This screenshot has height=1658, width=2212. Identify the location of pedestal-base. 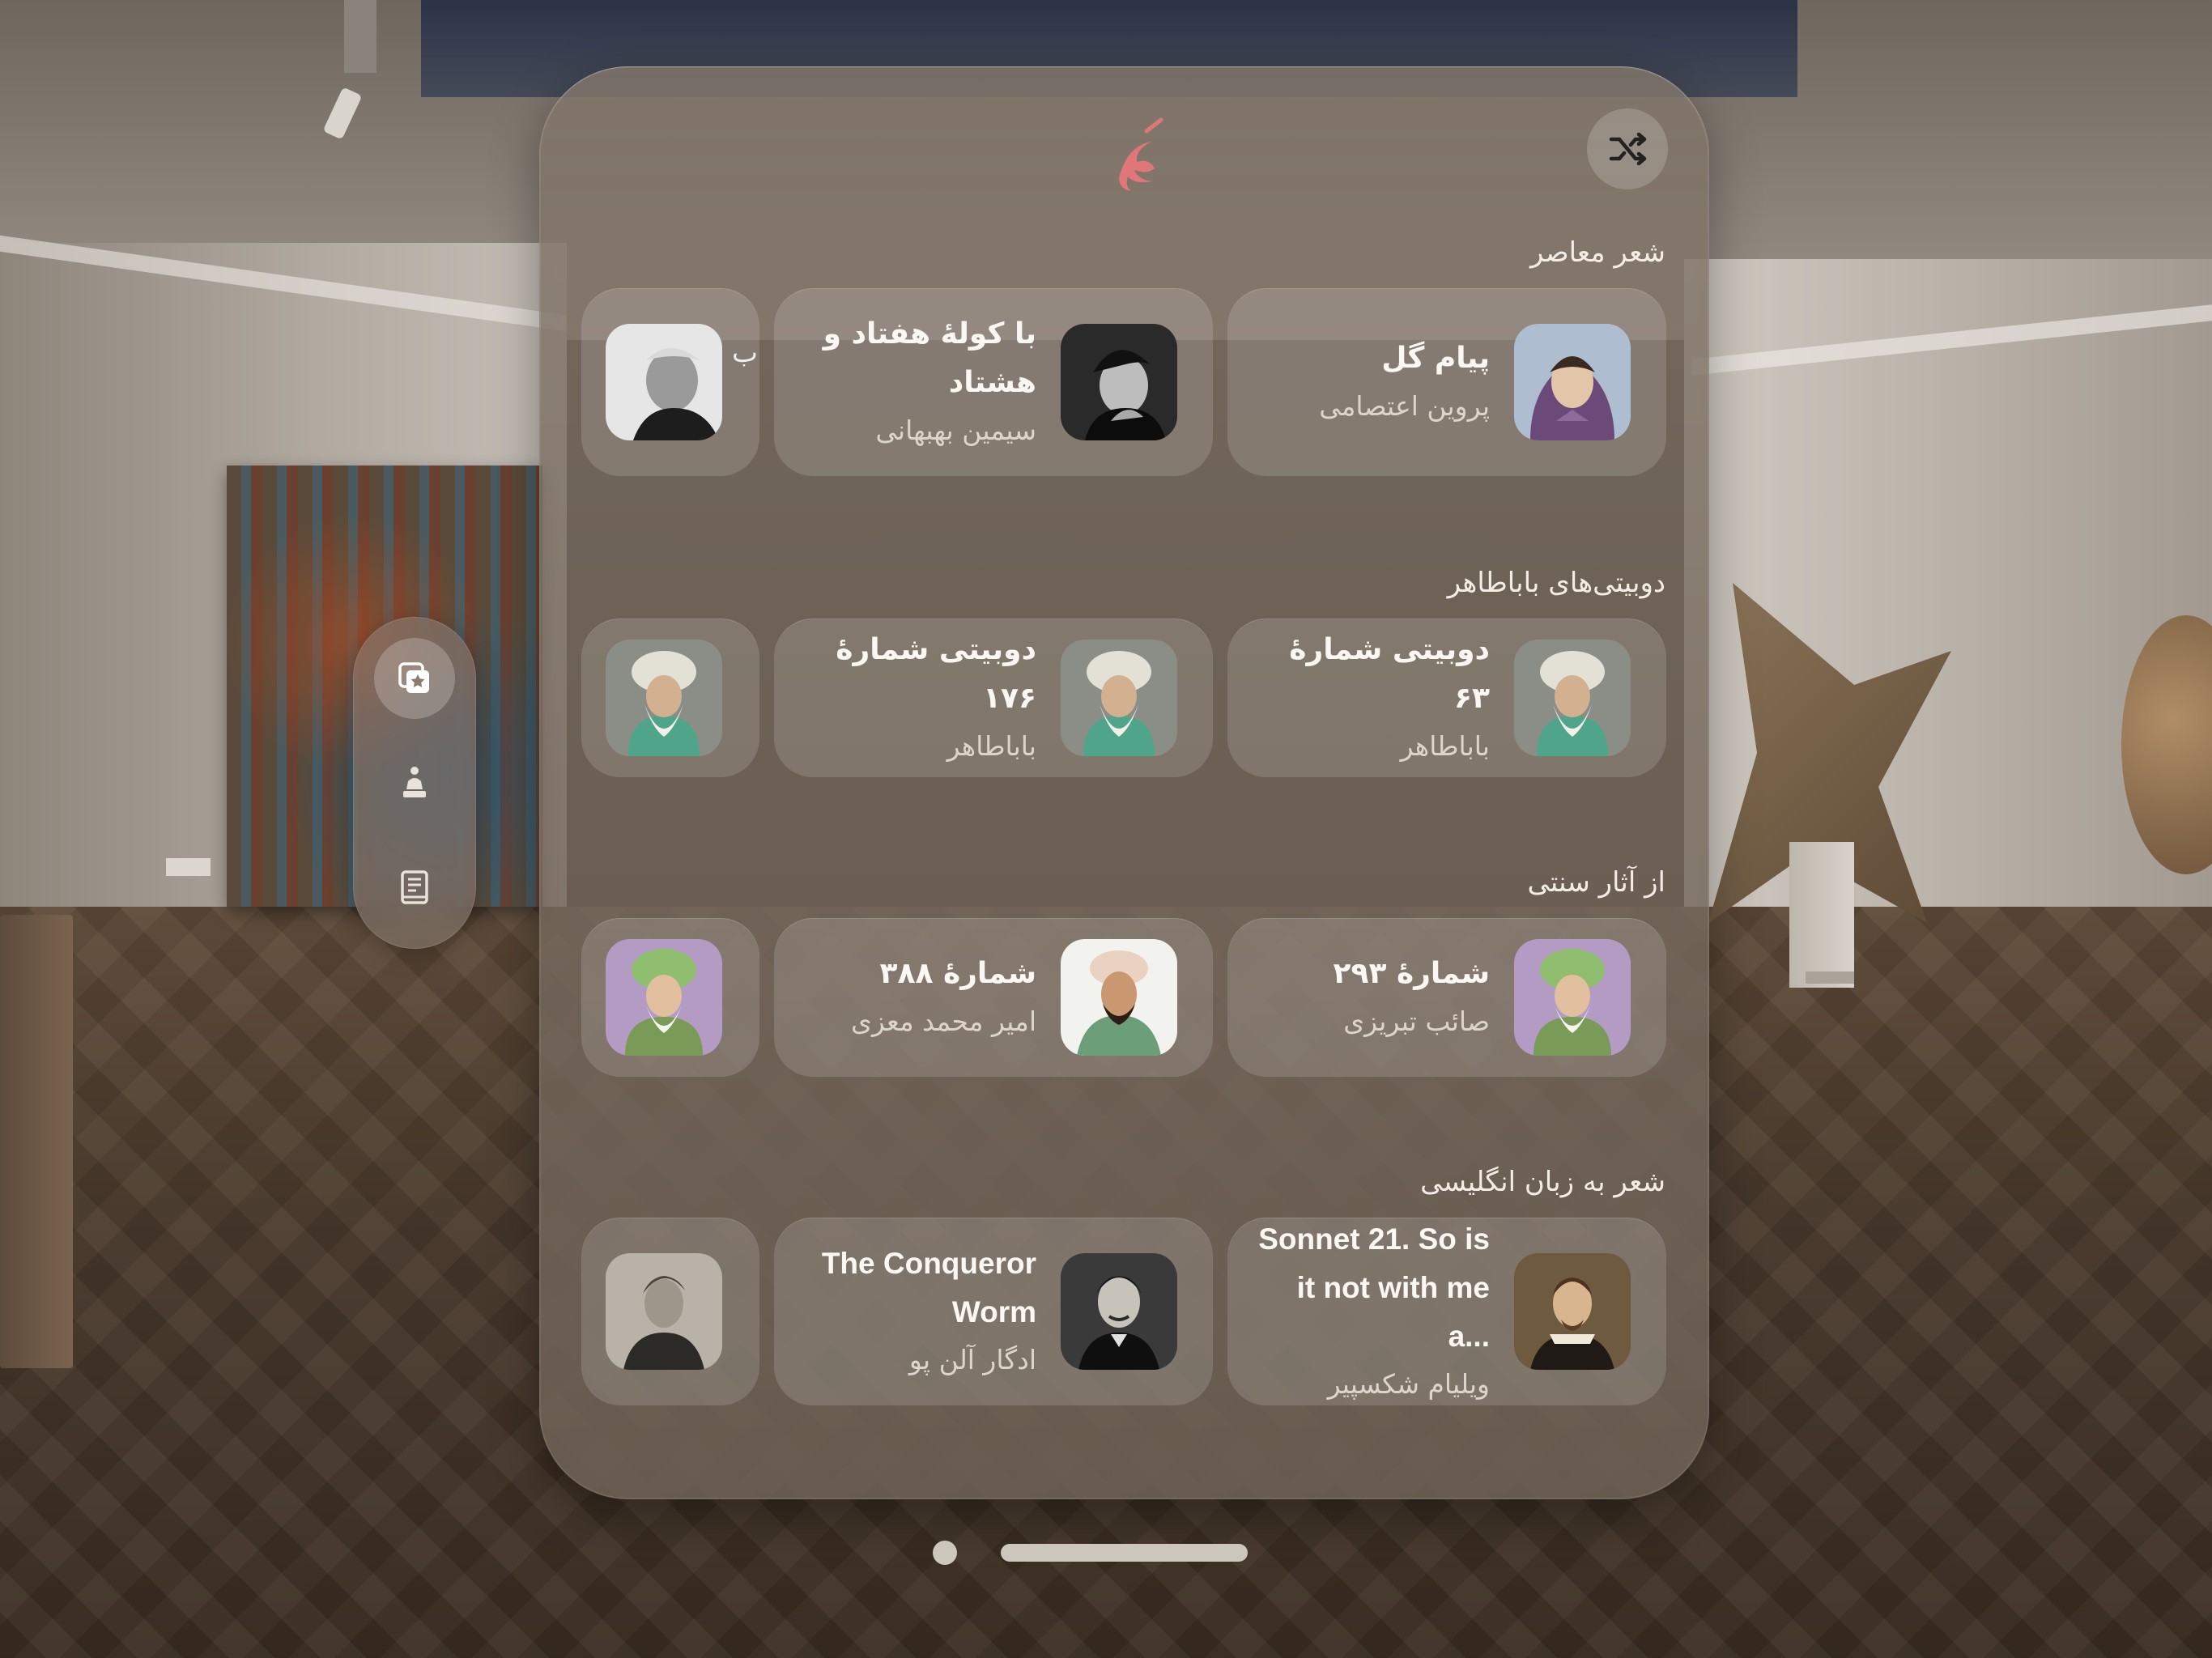
(1830, 977).